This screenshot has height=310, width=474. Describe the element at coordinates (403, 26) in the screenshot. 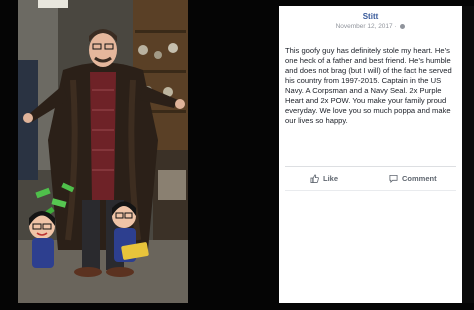

I see `globe-icon` at that location.